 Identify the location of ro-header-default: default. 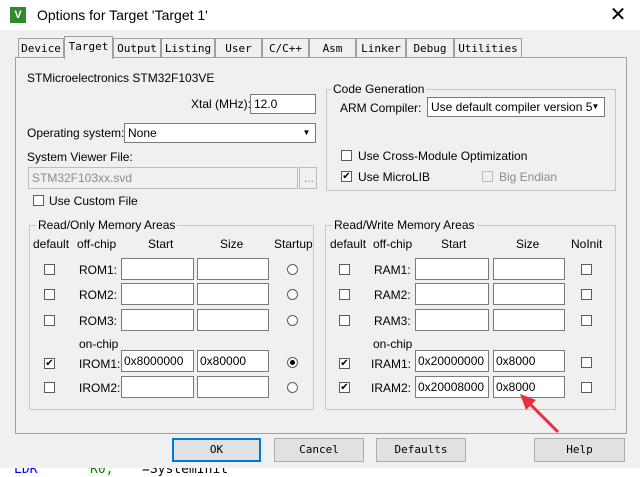
(51, 244).